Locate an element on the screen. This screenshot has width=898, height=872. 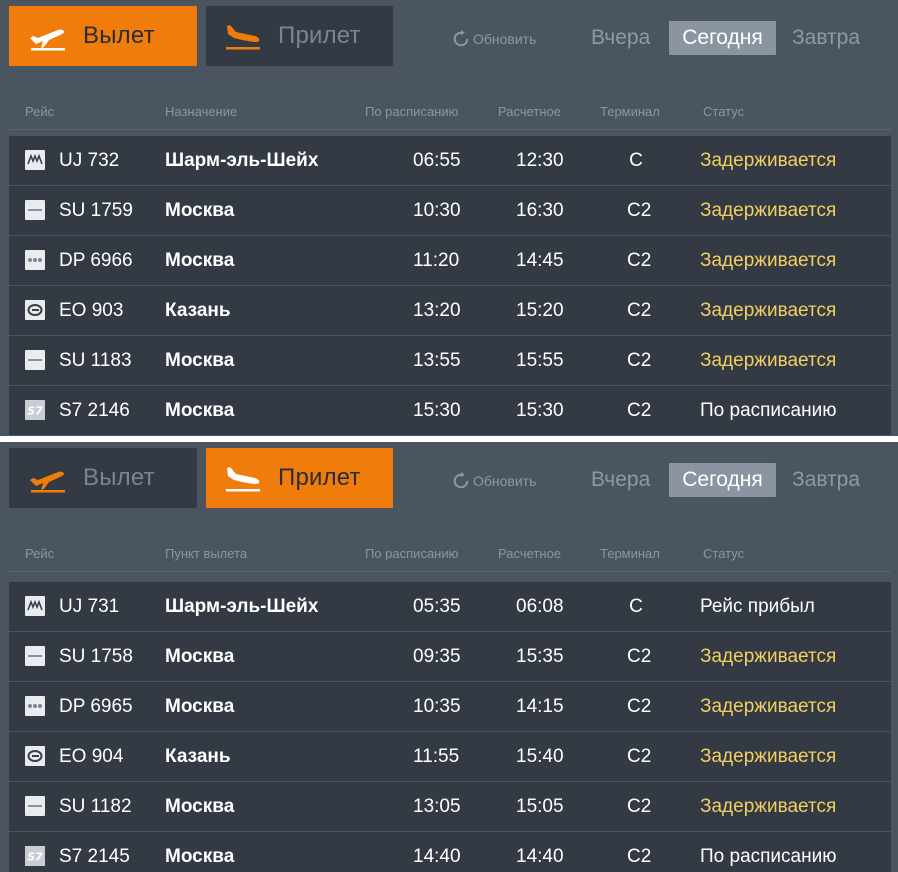
refresh-icon is located at coordinates (461, 480).